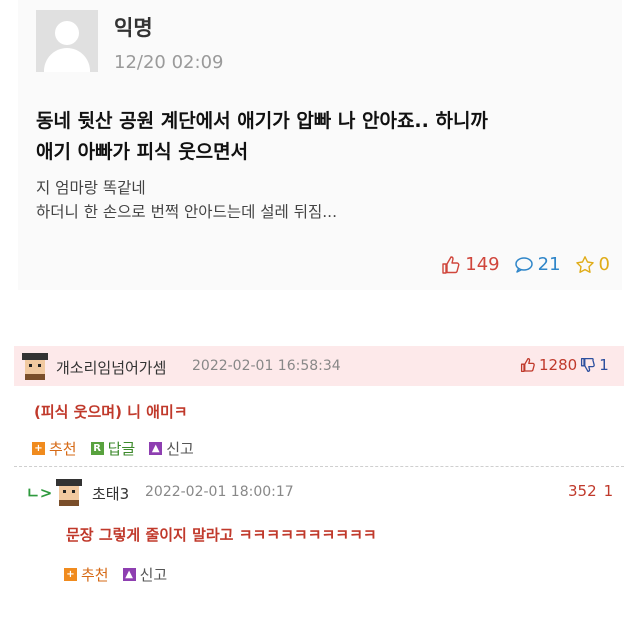  I want to click on comment-text: (피식 웃으며) 니 애미ㅋ, so click(111, 412).